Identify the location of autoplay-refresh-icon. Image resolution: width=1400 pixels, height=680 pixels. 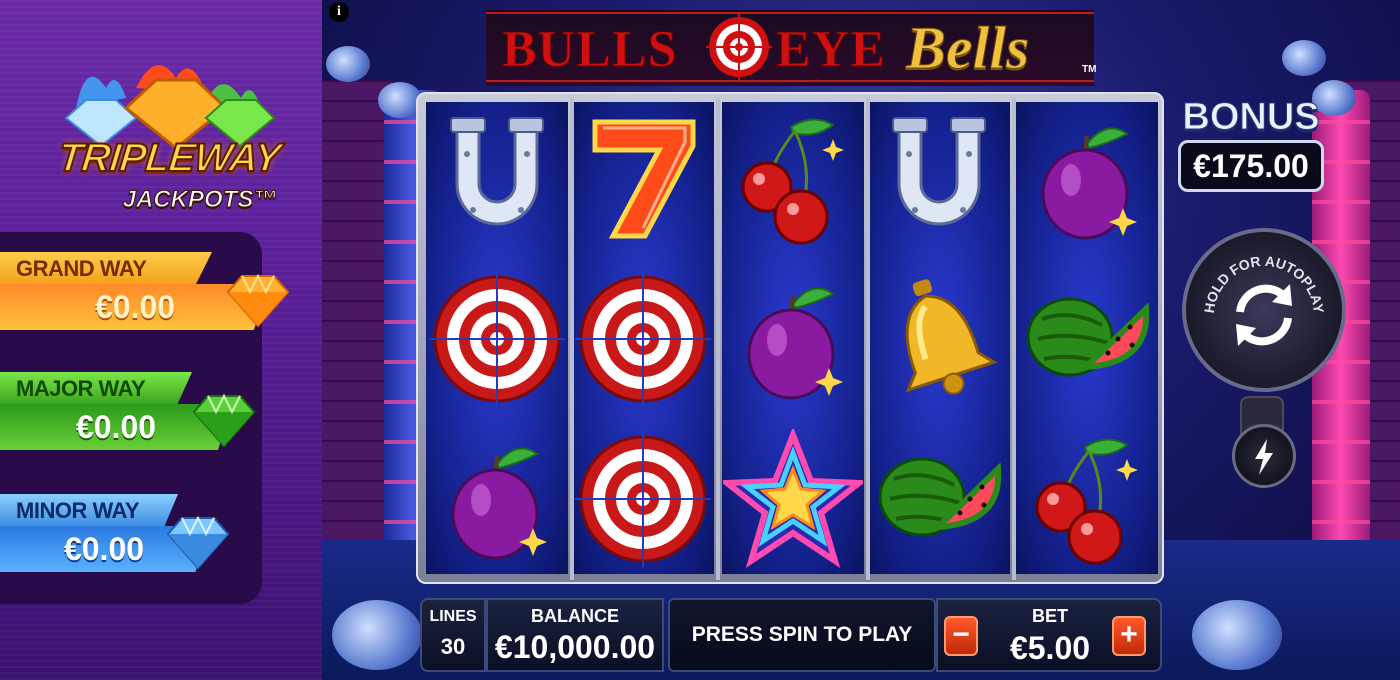
(1264, 315).